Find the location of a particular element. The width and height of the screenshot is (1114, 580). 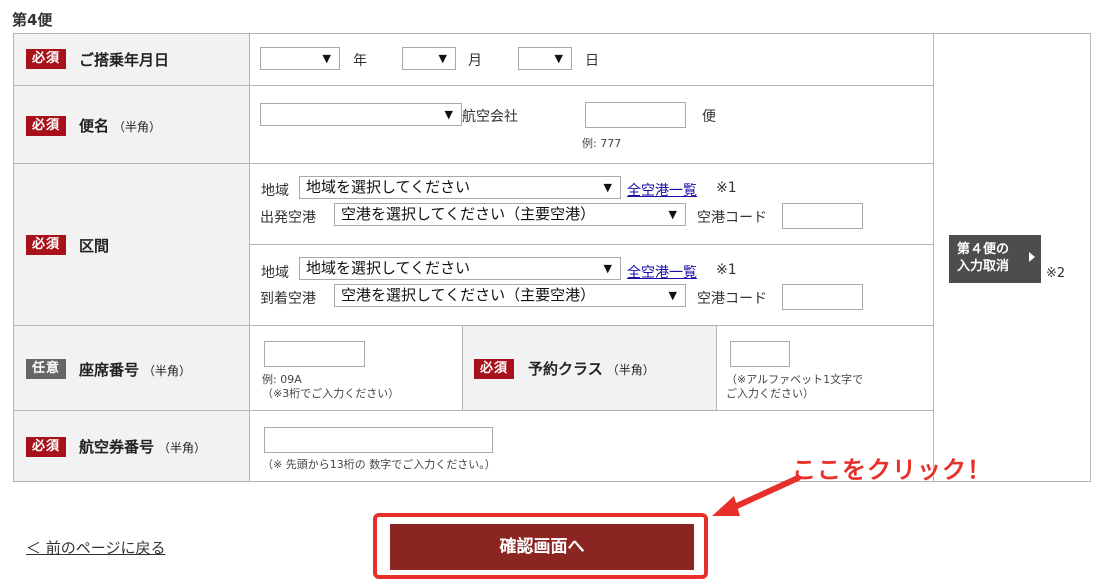

flight-unit: 便 is located at coordinates (709, 117).